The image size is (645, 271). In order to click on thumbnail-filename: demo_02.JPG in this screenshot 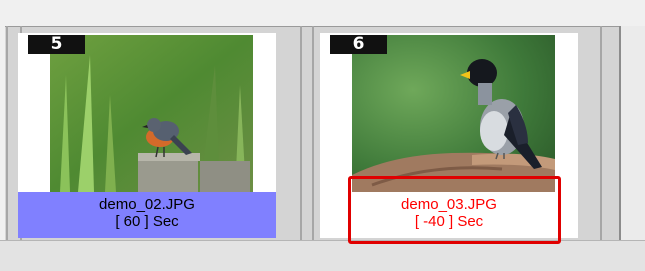, I will do `click(147, 204)`.